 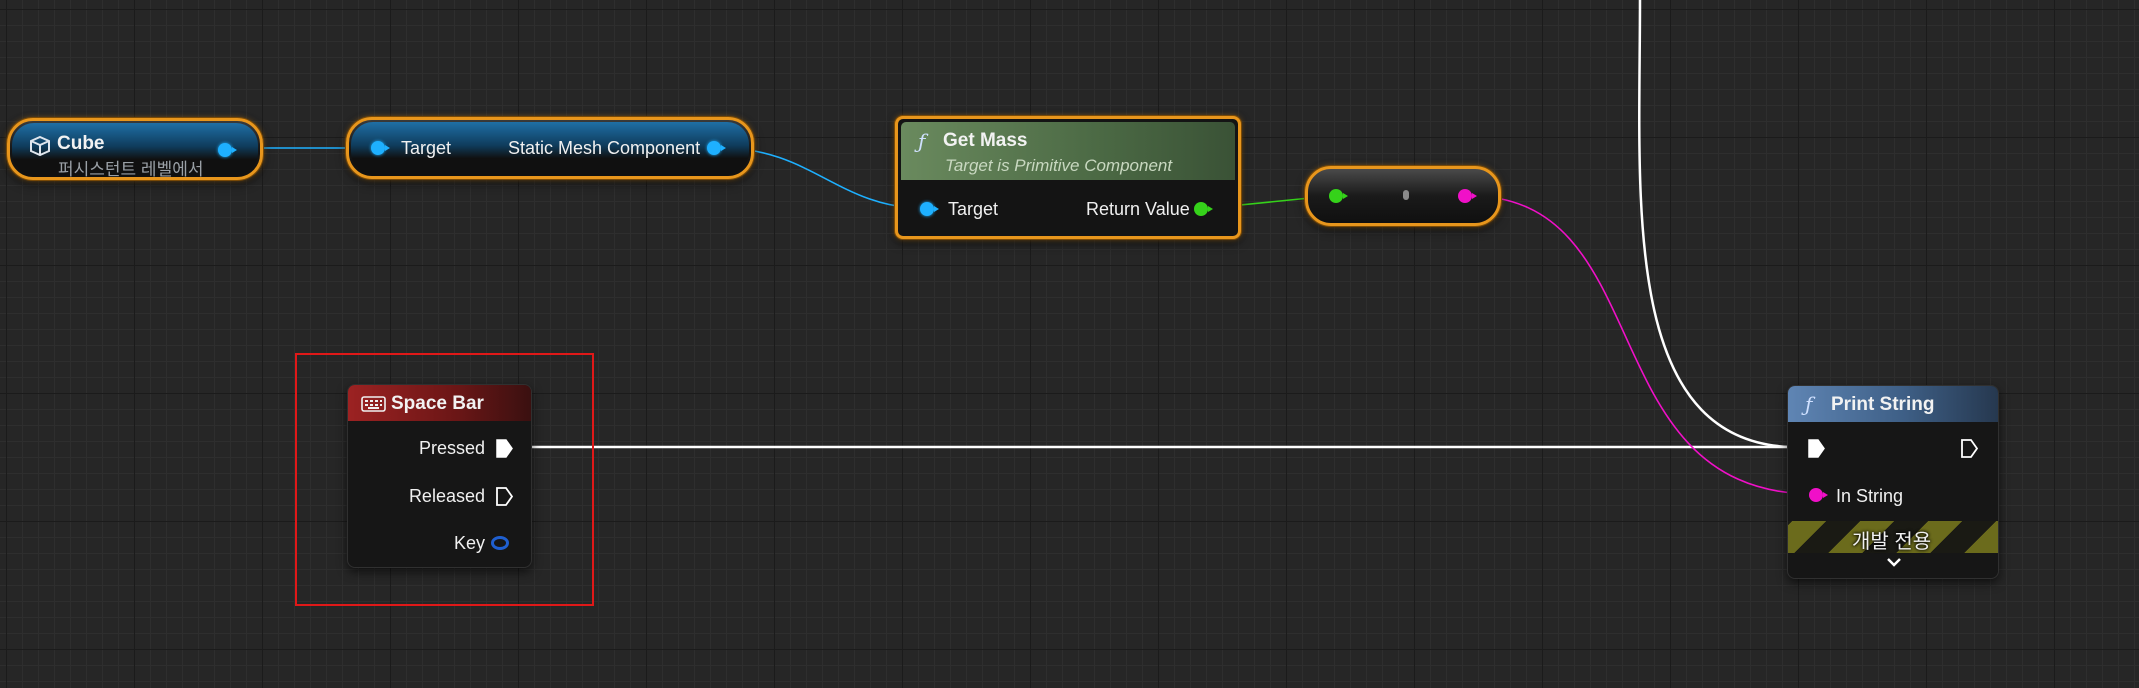 I want to click on getter-output-pin, so click(x=716, y=148).